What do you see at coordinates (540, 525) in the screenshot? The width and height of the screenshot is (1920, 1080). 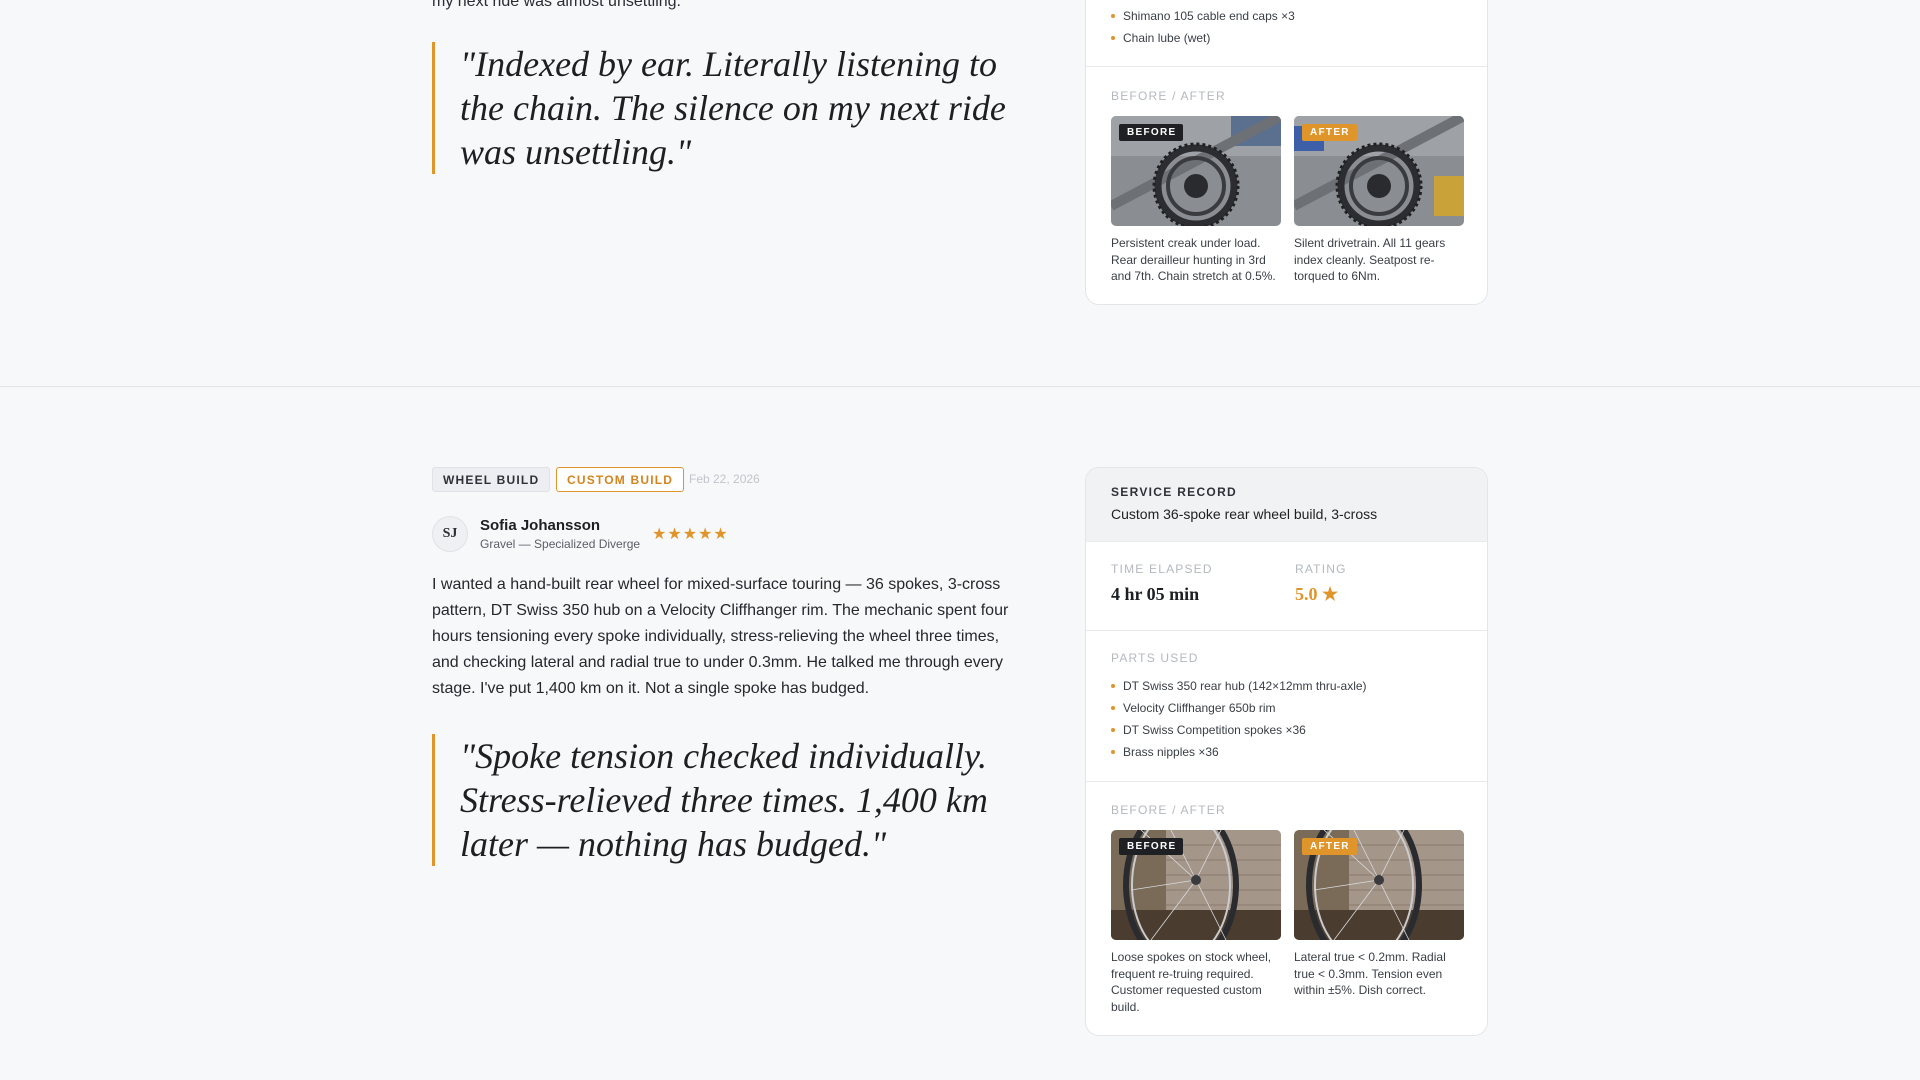 I see `reviewer-name: Sofia Johansson` at bounding box center [540, 525].